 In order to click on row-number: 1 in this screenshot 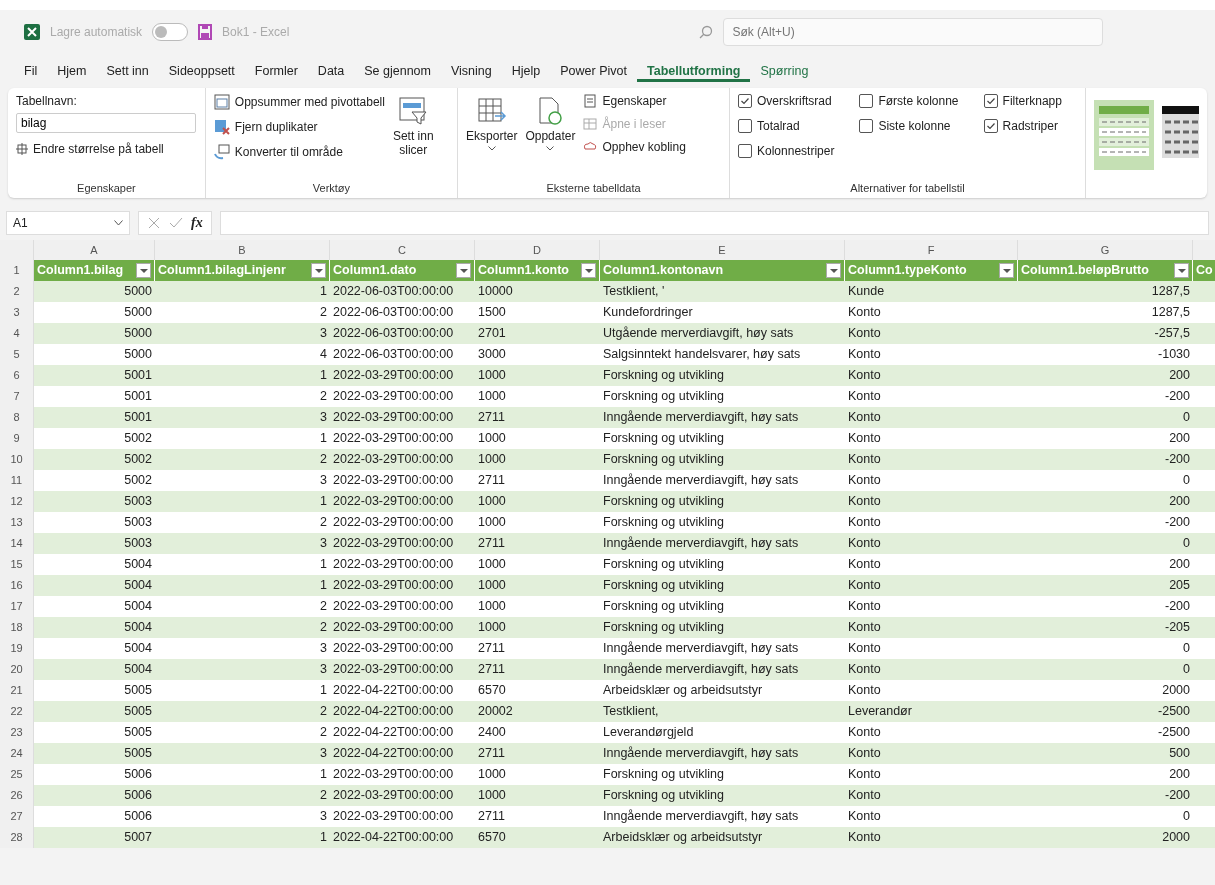, I will do `click(17, 270)`.